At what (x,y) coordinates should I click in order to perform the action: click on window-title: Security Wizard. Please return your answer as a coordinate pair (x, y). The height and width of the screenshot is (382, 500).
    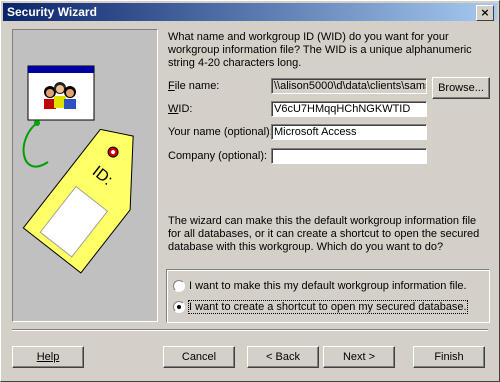
    Looking at the image, I should click on (52, 12).